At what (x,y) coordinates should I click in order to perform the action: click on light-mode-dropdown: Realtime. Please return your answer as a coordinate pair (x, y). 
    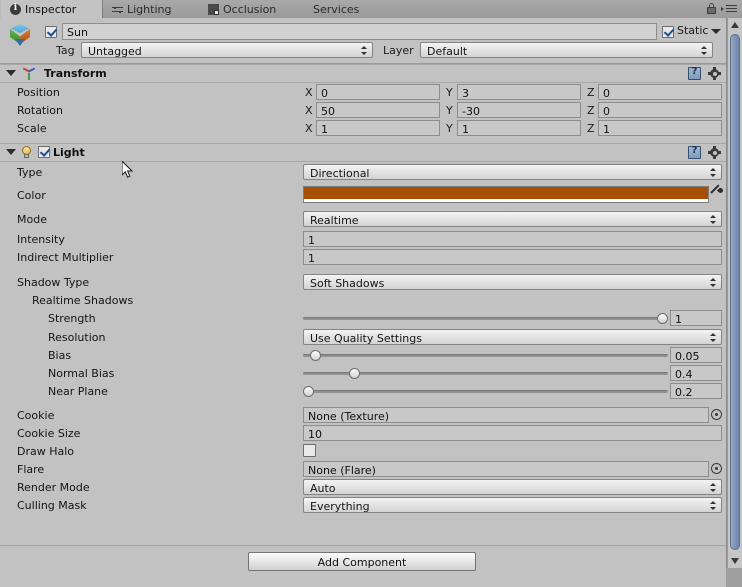
    Looking at the image, I should click on (512, 219).